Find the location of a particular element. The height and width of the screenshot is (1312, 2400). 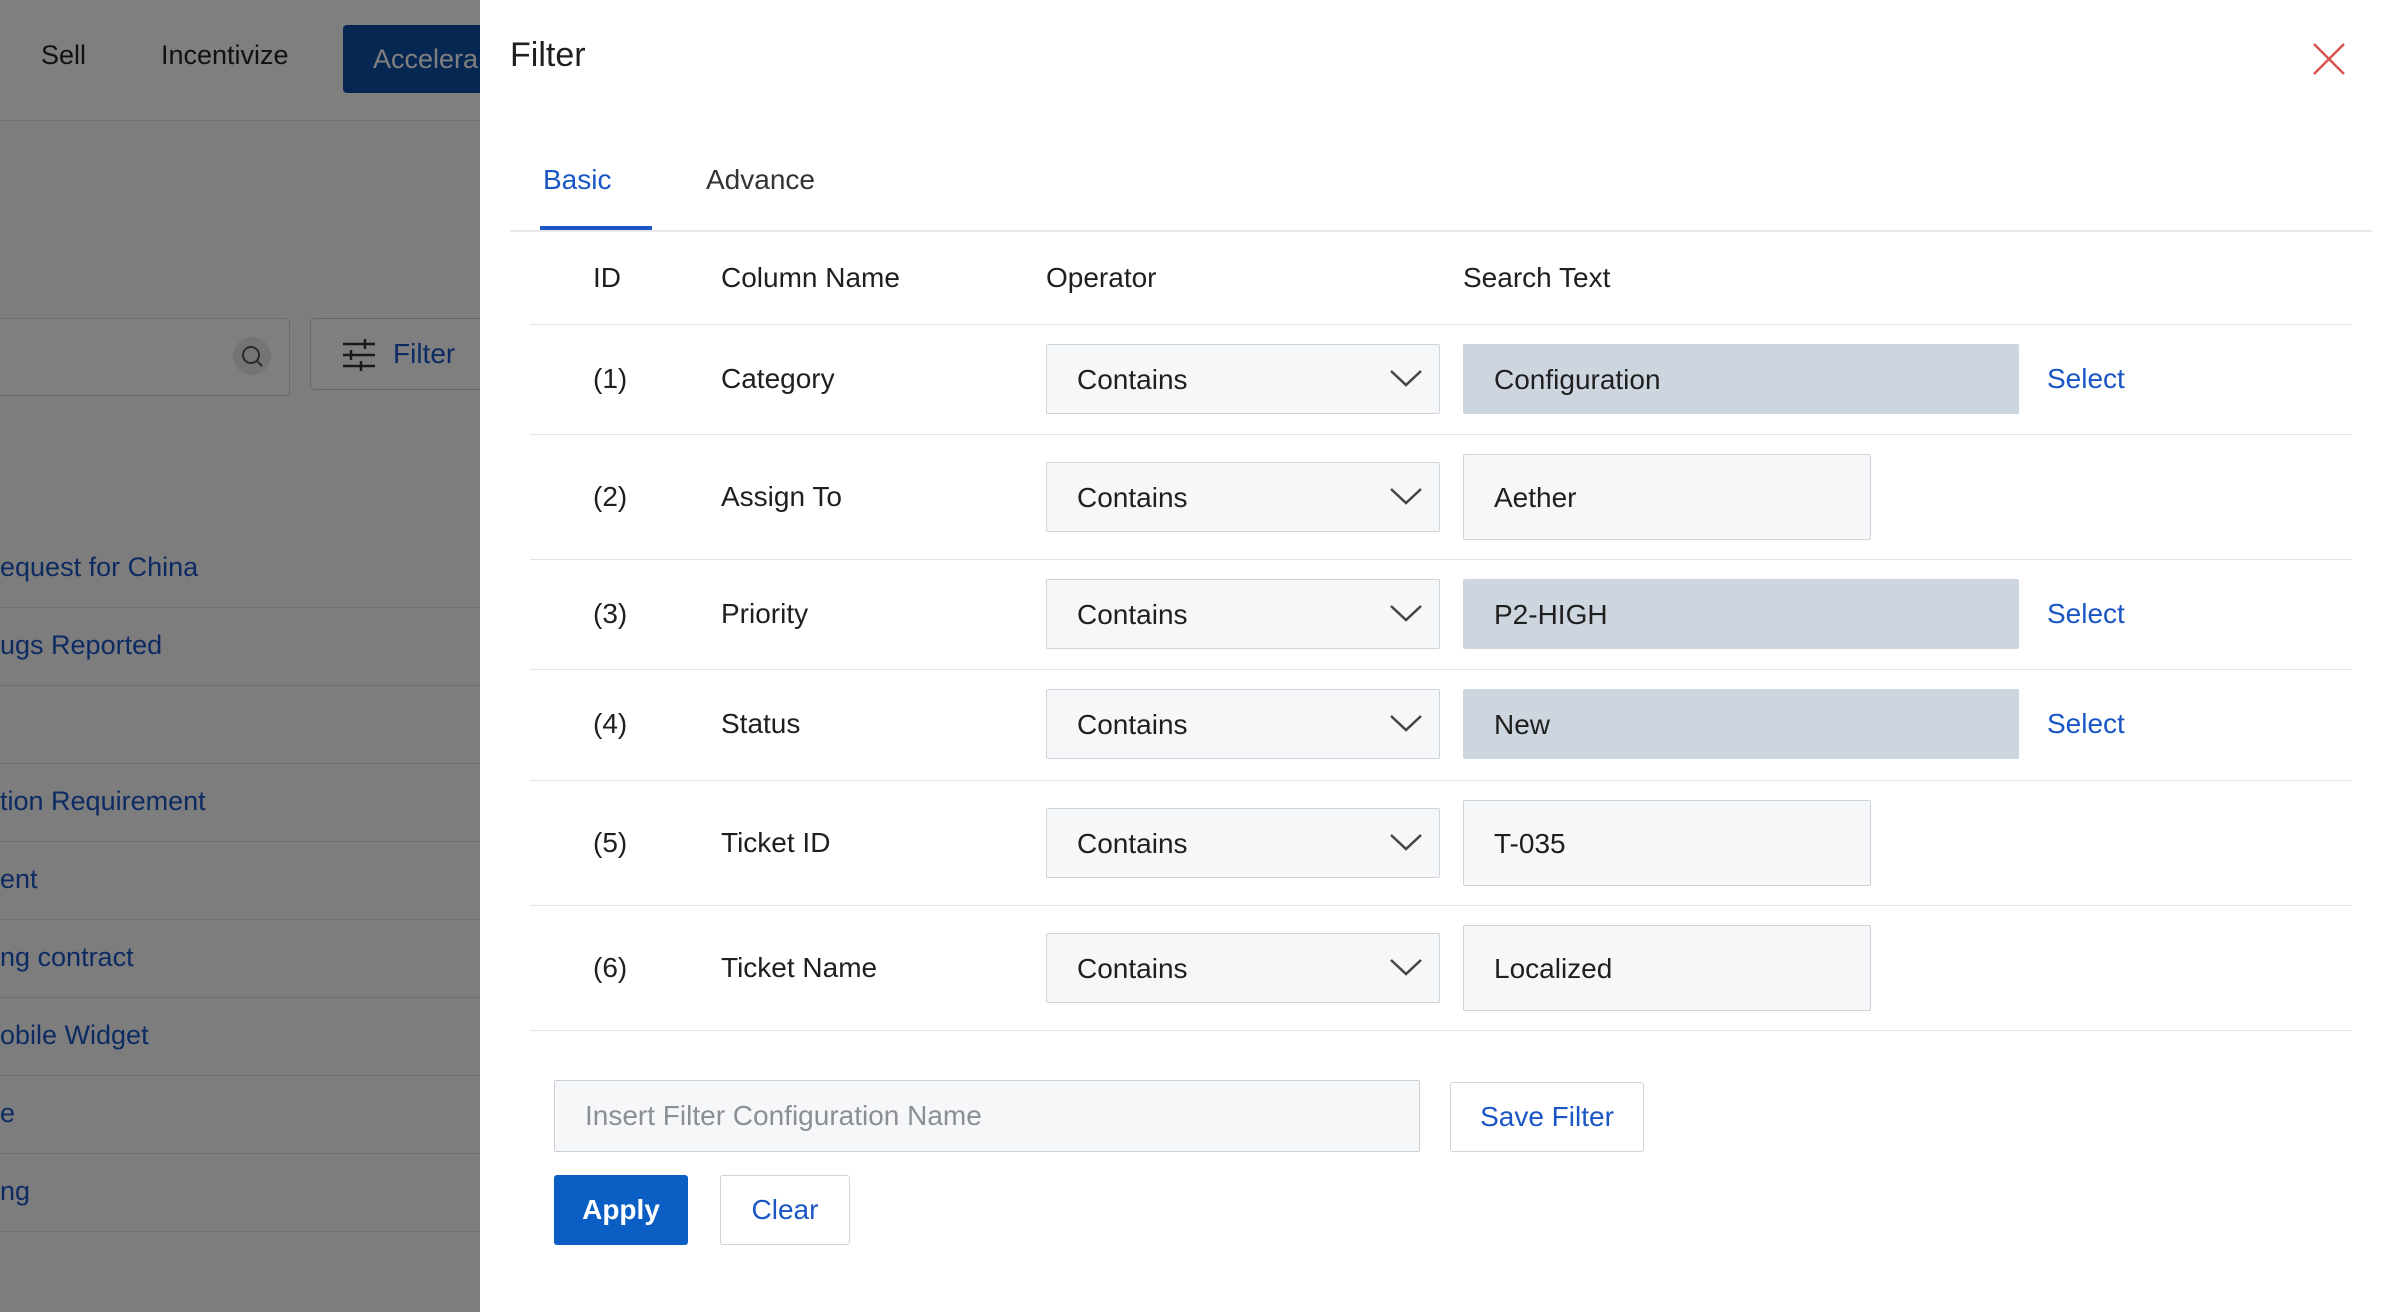

filter-config-name-input is located at coordinates (987, 1116).